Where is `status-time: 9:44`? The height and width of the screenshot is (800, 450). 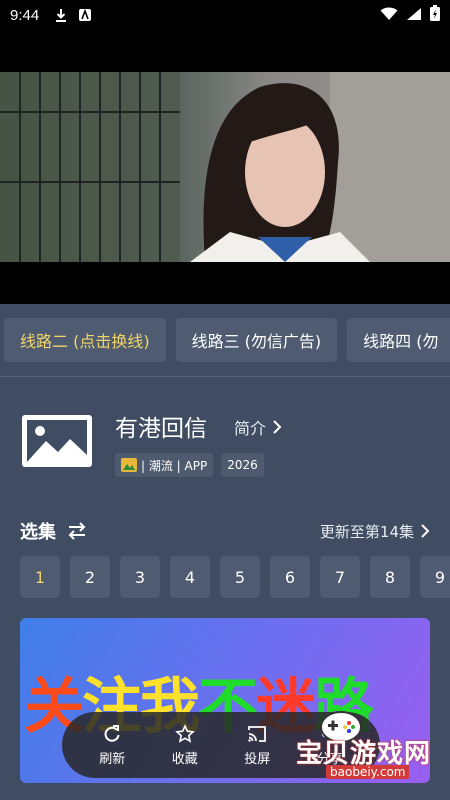 status-time: 9:44 is located at coordinates (25, 15).